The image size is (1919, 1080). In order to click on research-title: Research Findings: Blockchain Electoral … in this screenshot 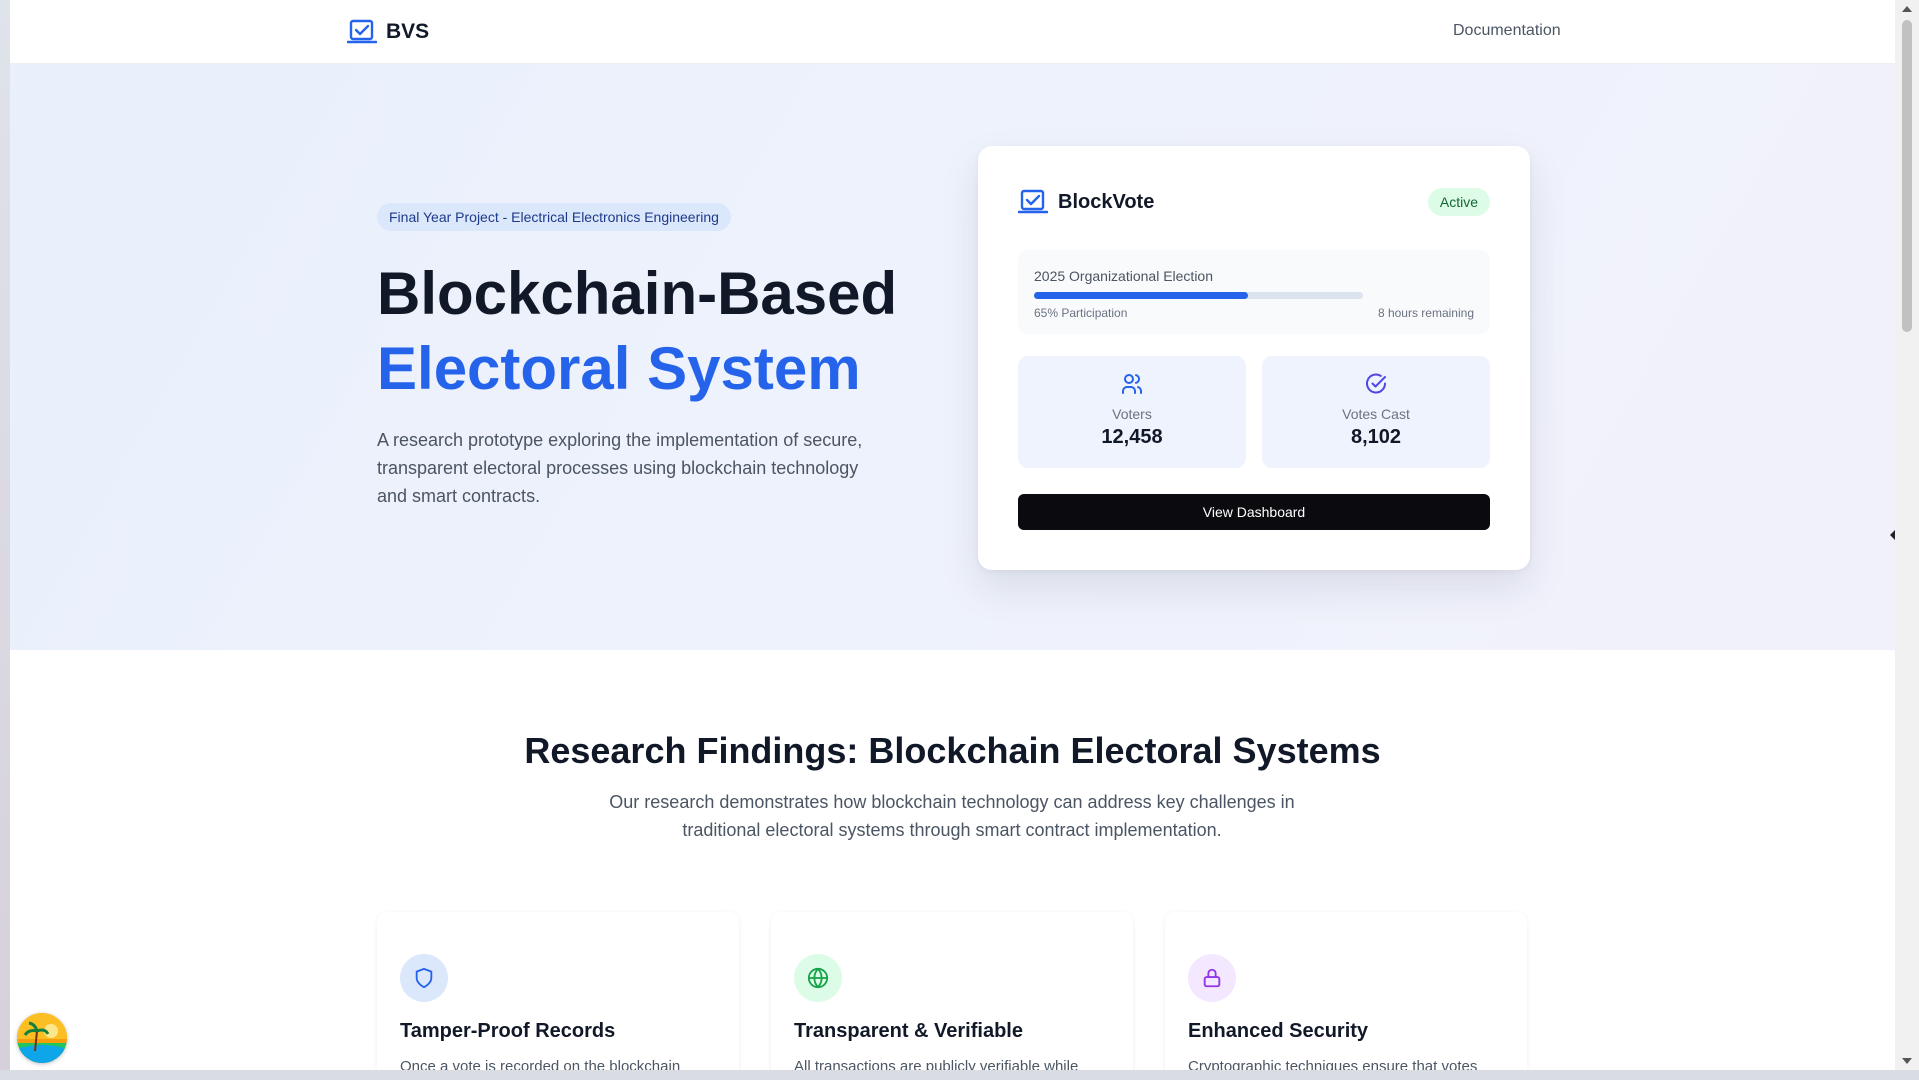, I will do `click(952, 750)`.